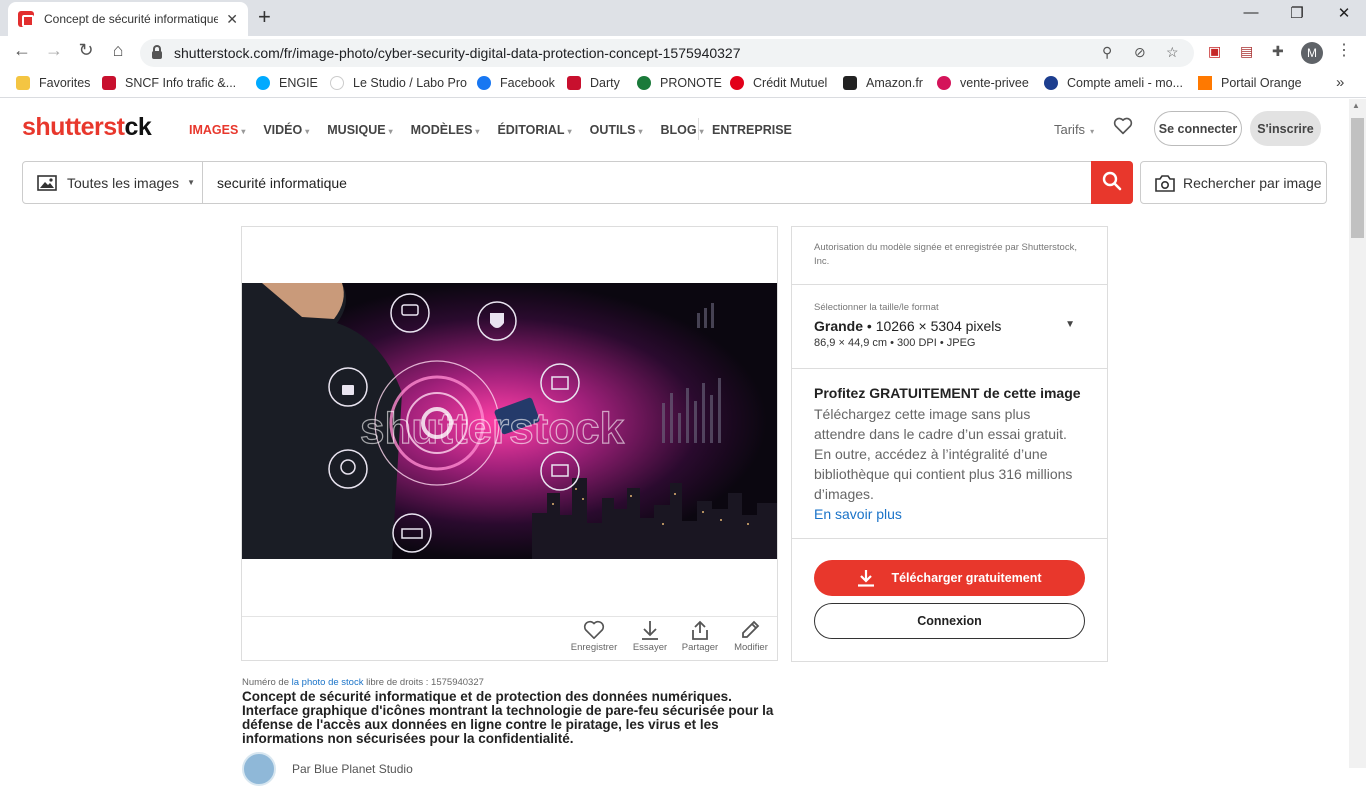  What do you see at coordinates (1246, 51) in the screenshot?
I see `pdf-extension-icon: ▤` at bounding box center [1246, 51].